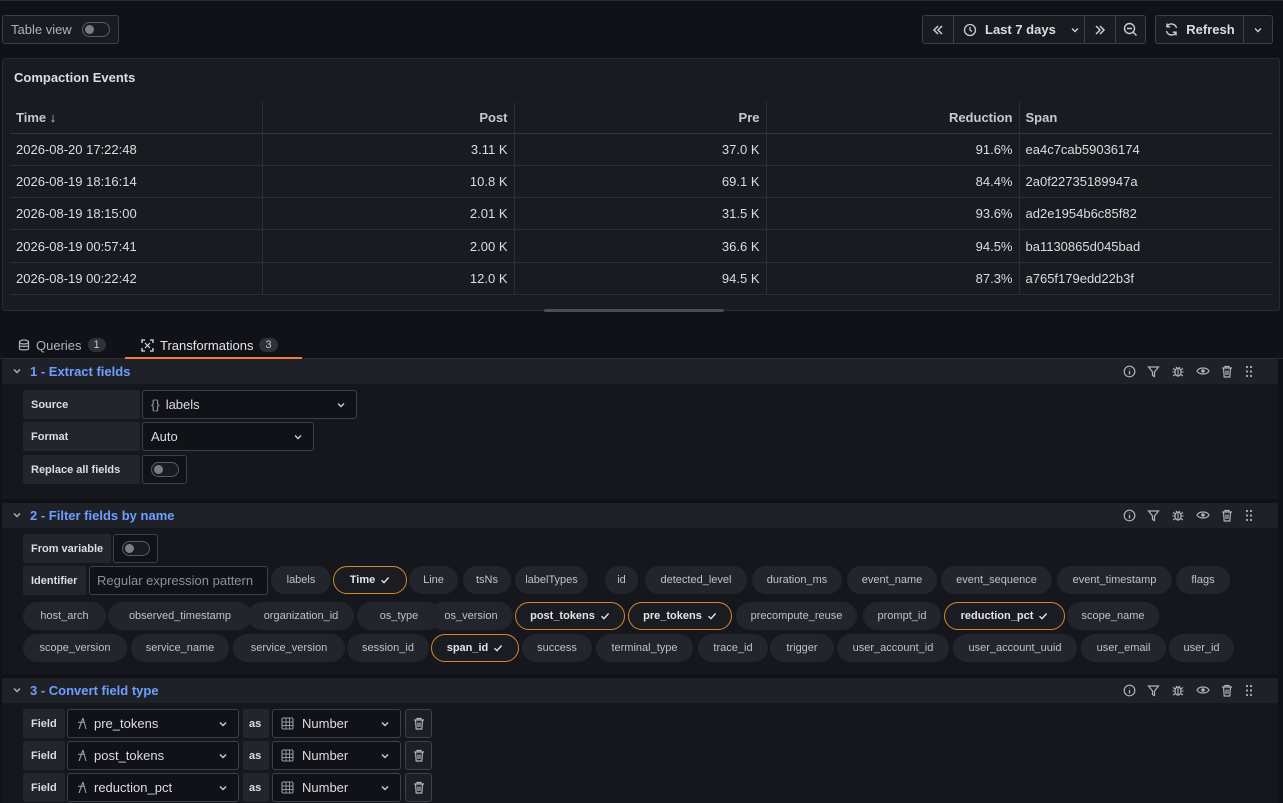 Image resolution: width=1283 pixels, height=803 pixels. I want to click on field-chip-scope-version: scope_version, so click(75, 648).